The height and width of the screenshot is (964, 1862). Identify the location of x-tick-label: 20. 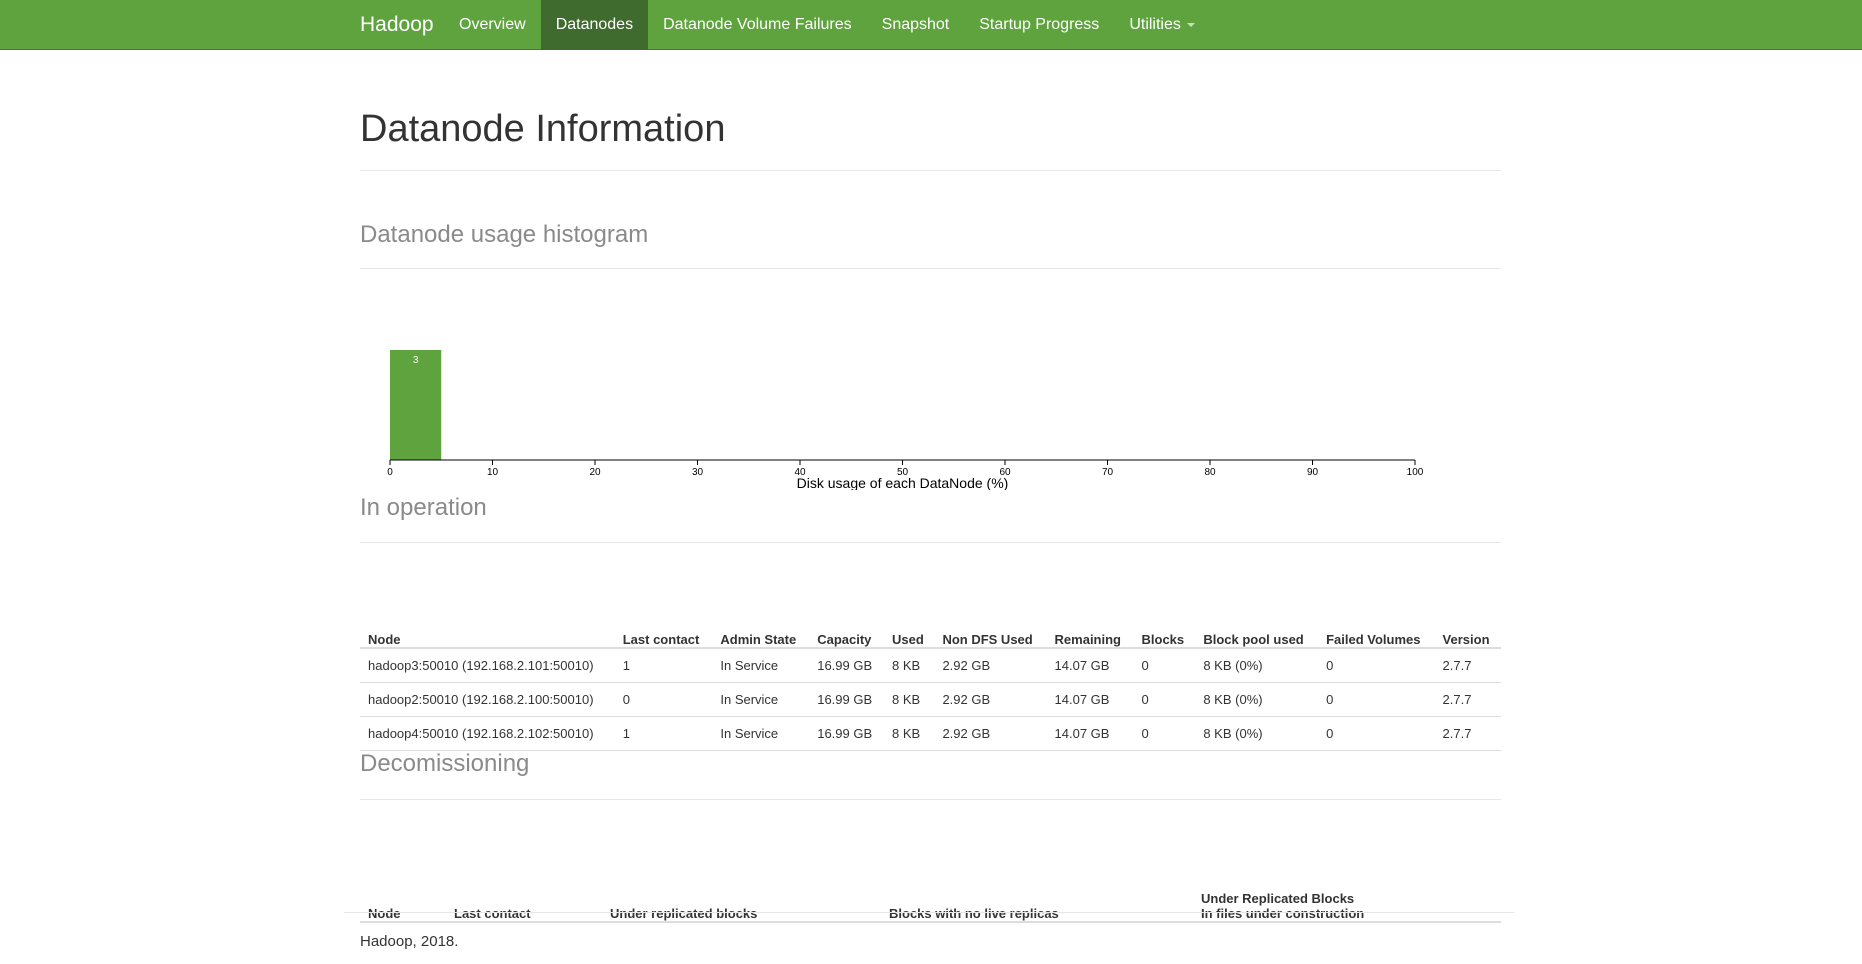
(595, 472).